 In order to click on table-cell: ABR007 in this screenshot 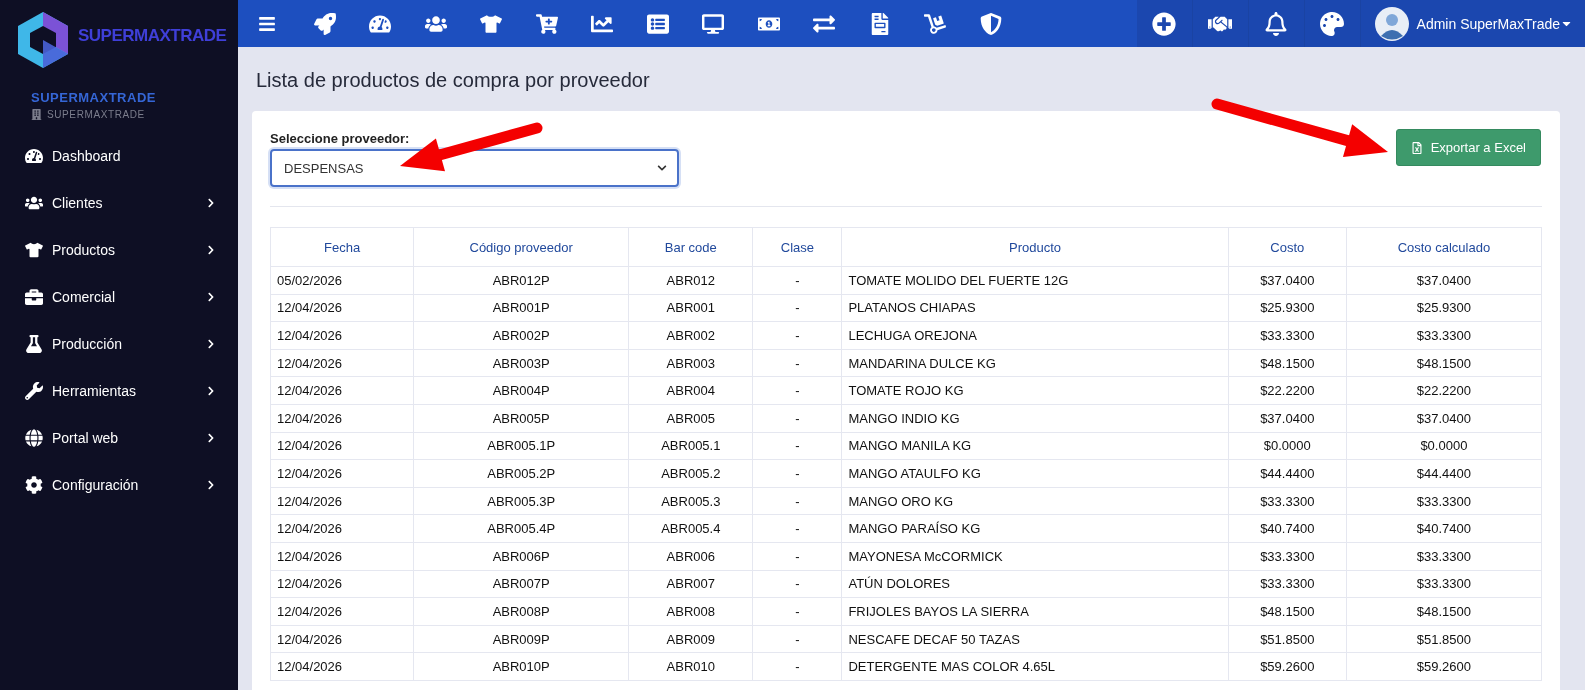, I will do `click(690, 584)`.